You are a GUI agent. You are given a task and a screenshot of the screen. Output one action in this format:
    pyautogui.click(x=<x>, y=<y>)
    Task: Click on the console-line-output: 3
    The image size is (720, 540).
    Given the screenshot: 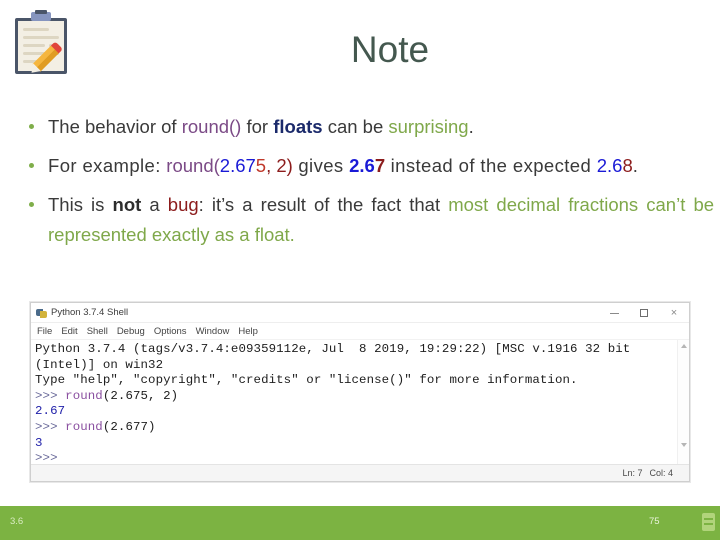 What is the action you would take?
    pyautogui.click(x=39, y=442)
    